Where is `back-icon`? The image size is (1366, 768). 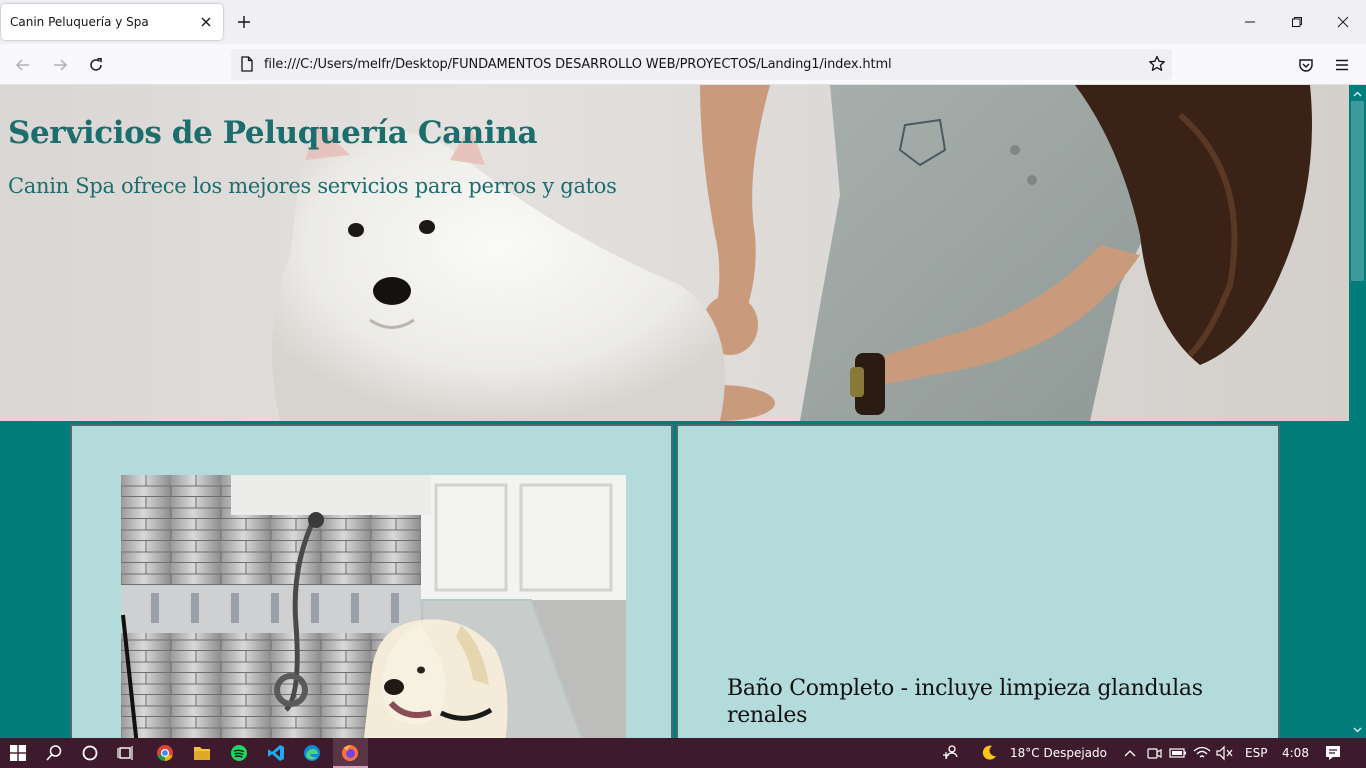 back-icon is located at coordinates (23, 65).